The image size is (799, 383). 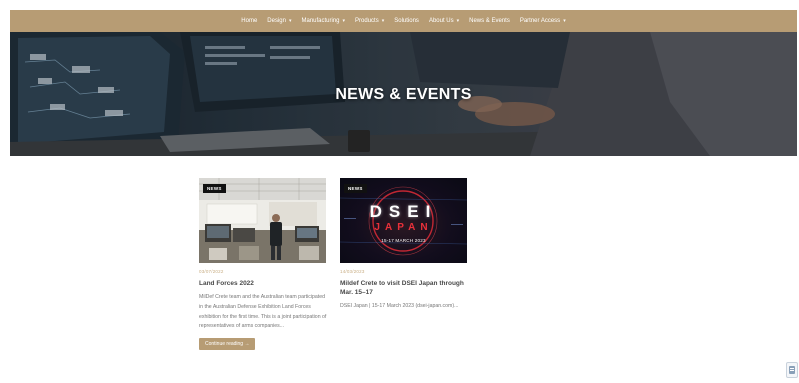 I want to click on nav-item-partner-access: Partner Access ▾, so click(x=543, y=21).